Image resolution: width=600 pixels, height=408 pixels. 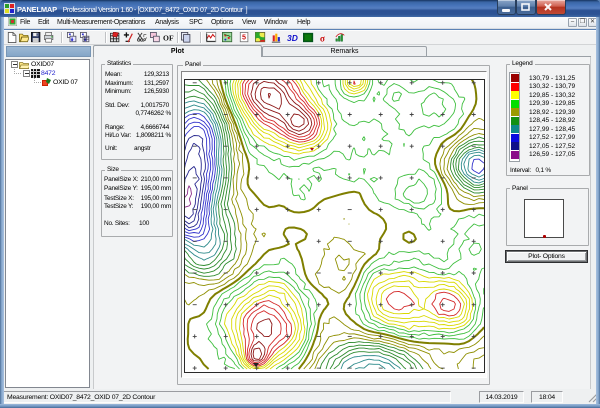 What do you see at coordinates (321, 38) in the screenshot?
I see `svg-text: σ` at bounding box center [321, 38].